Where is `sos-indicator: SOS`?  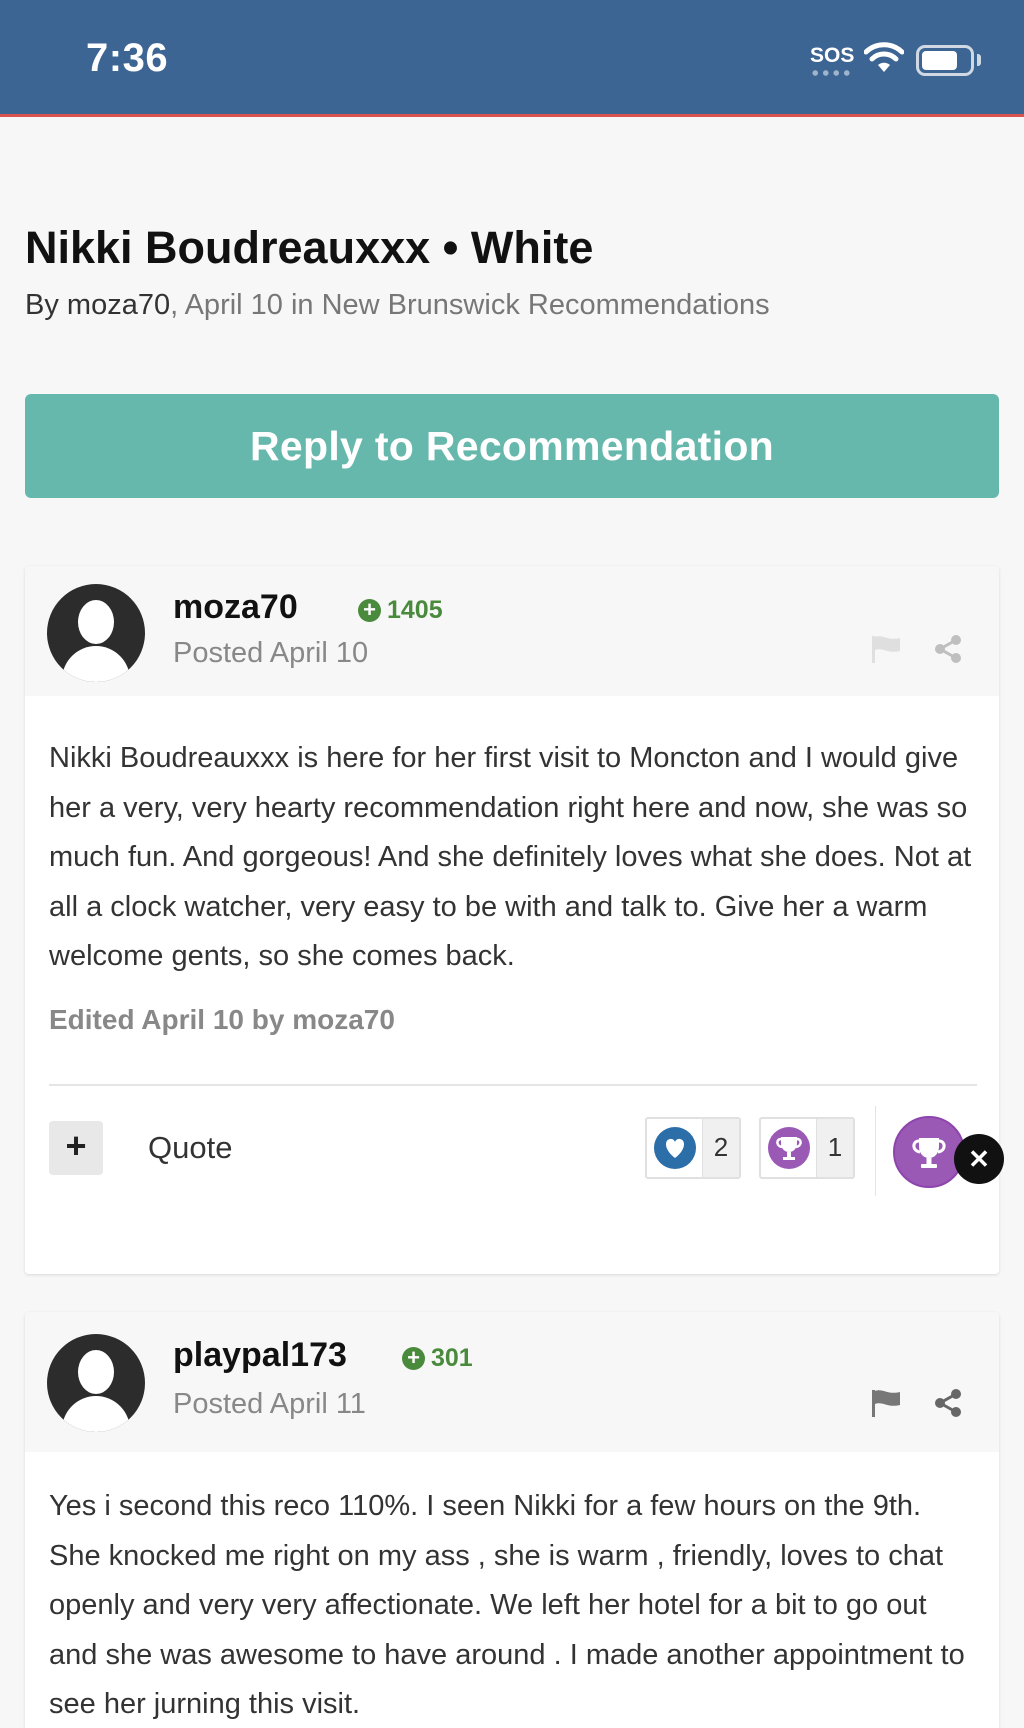 sos-indicator: SOS is located at coordinates (832, 55).